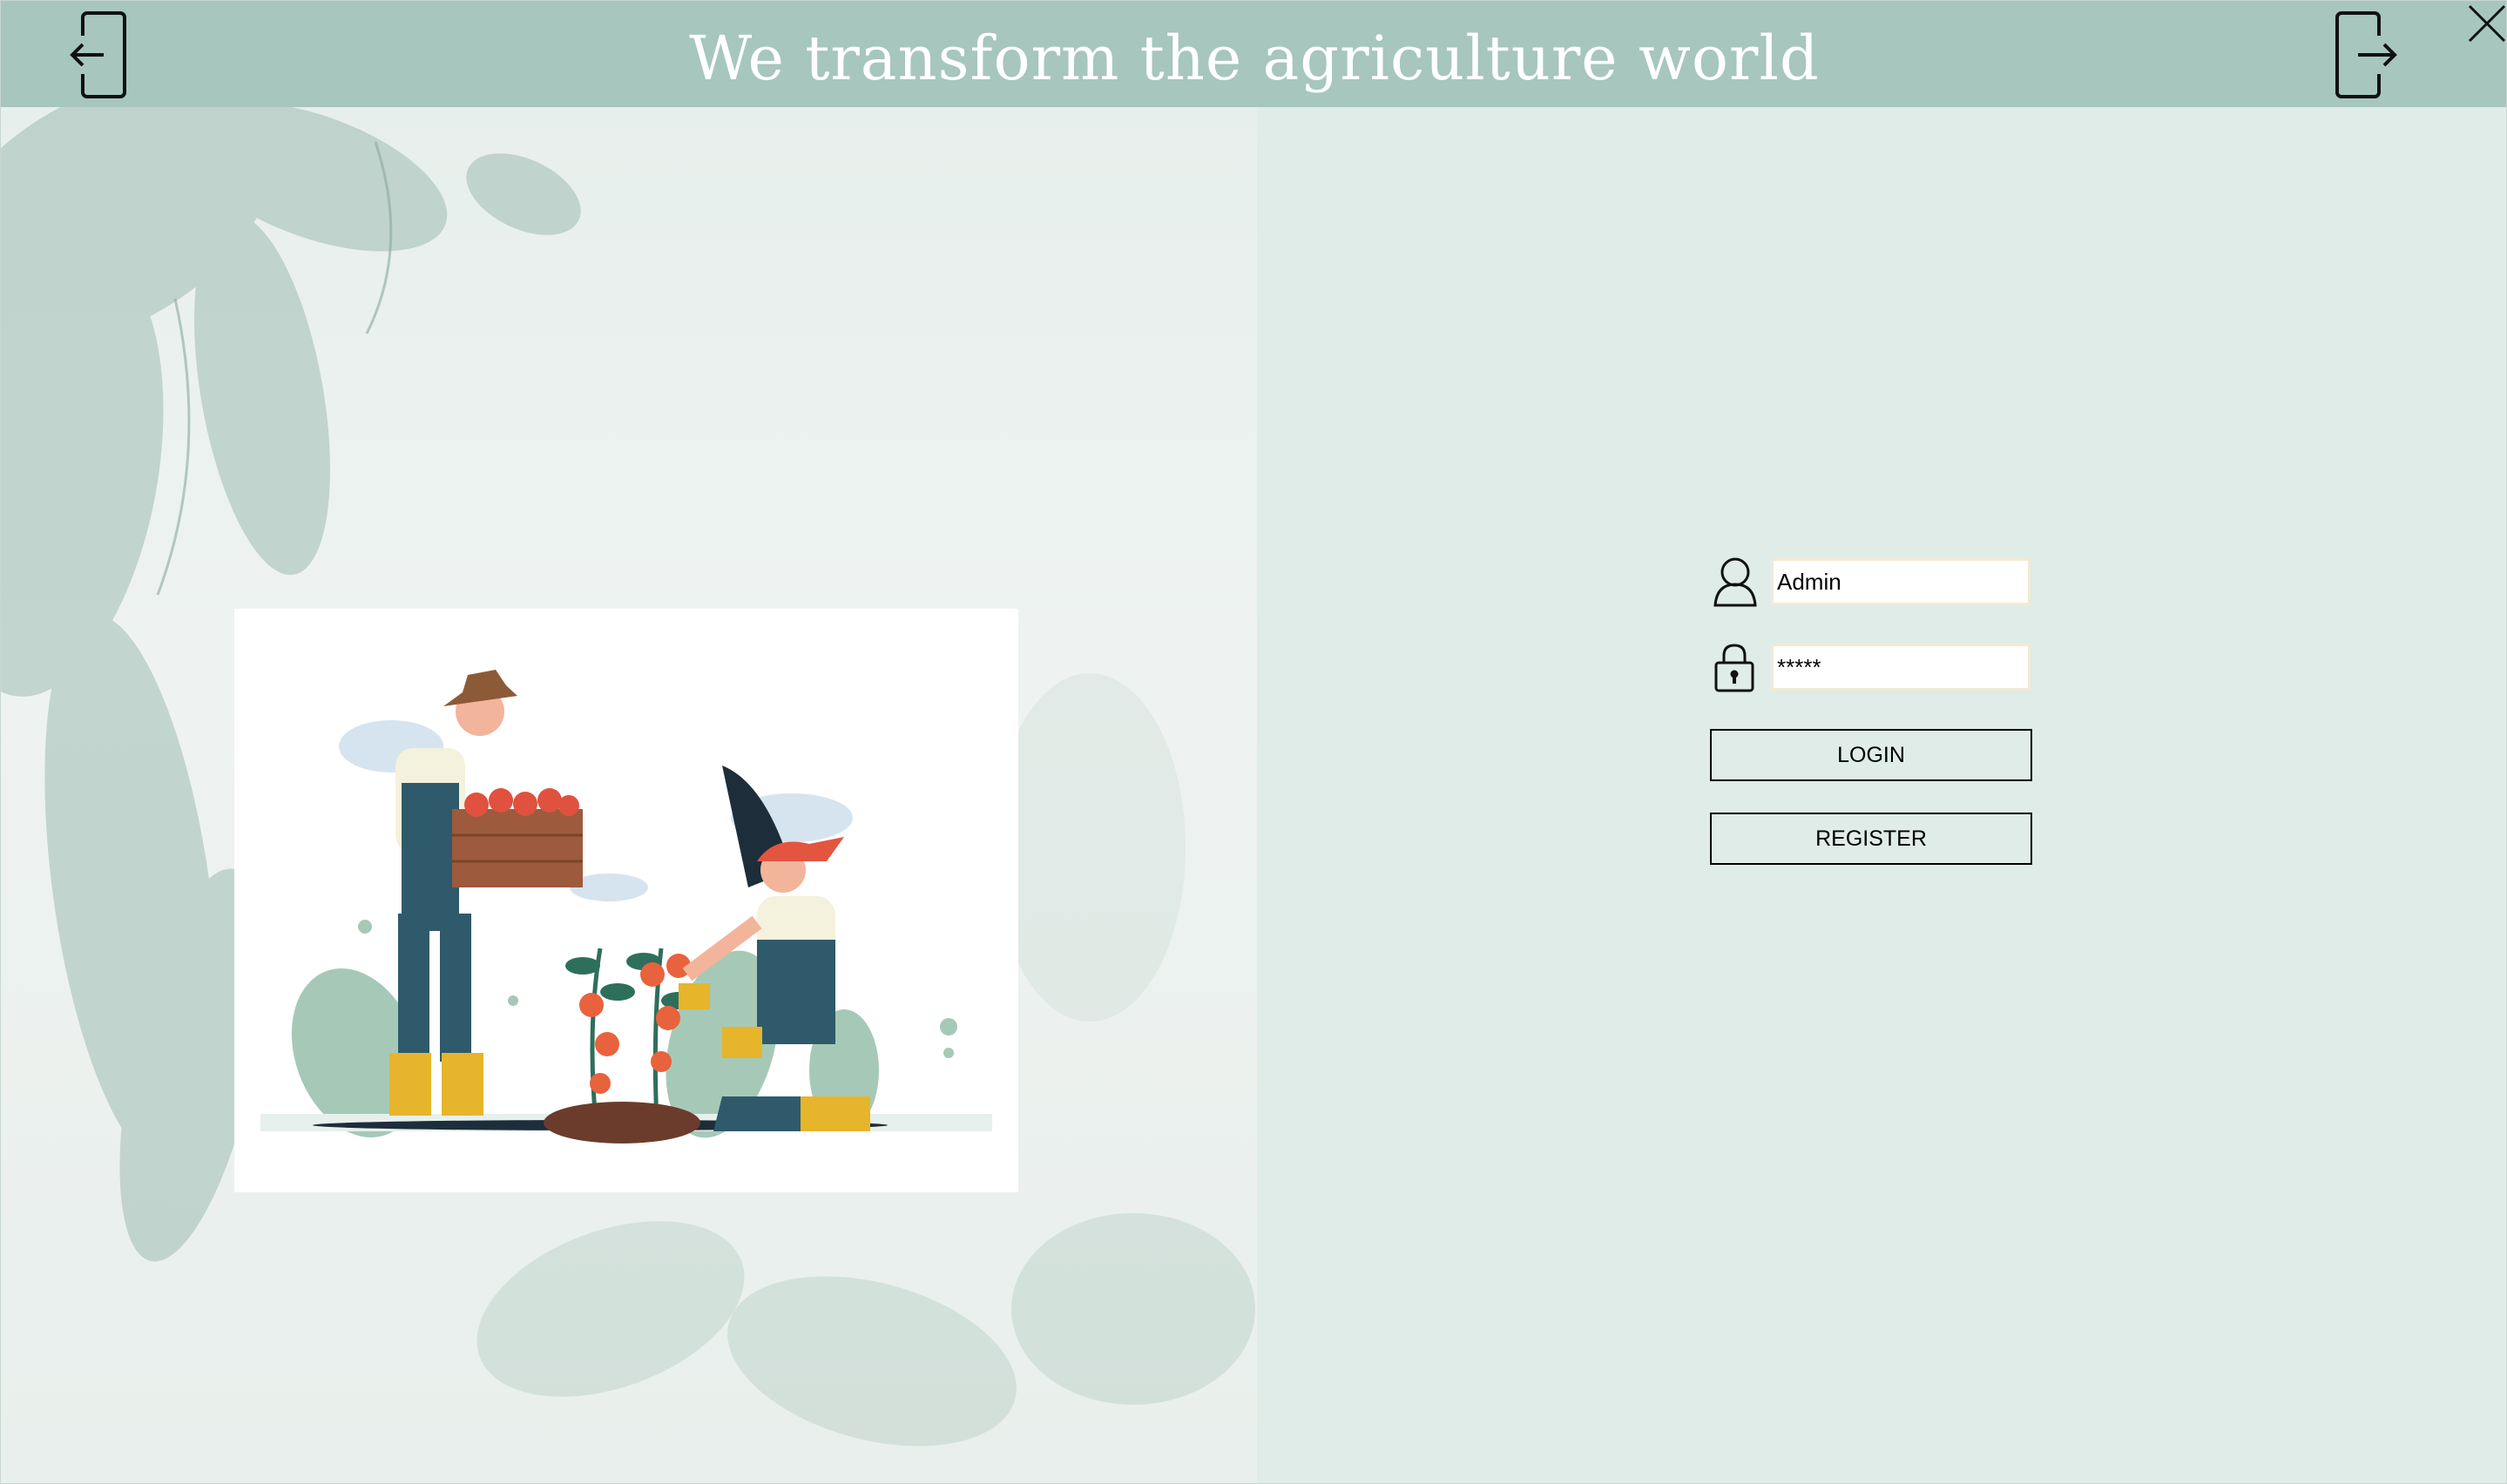 The image size is (2507, 1484). I want to click on password-field, so click(1901, 667).